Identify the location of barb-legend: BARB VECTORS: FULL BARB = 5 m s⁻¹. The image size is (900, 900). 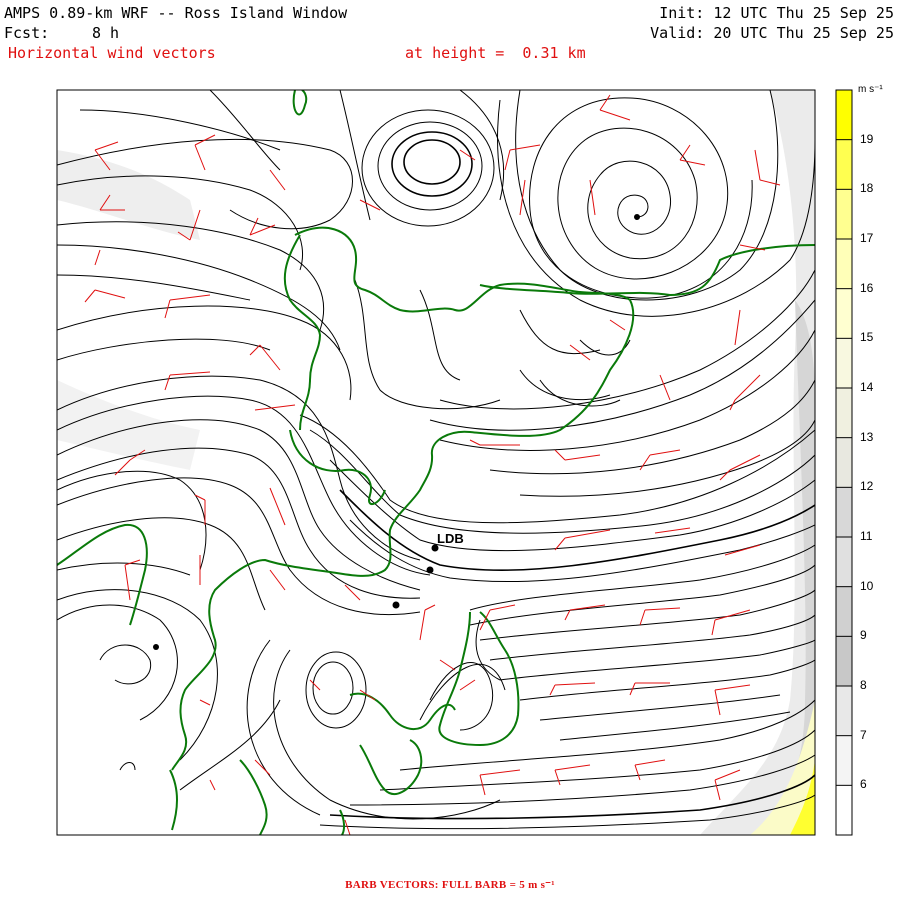
(450, 885).